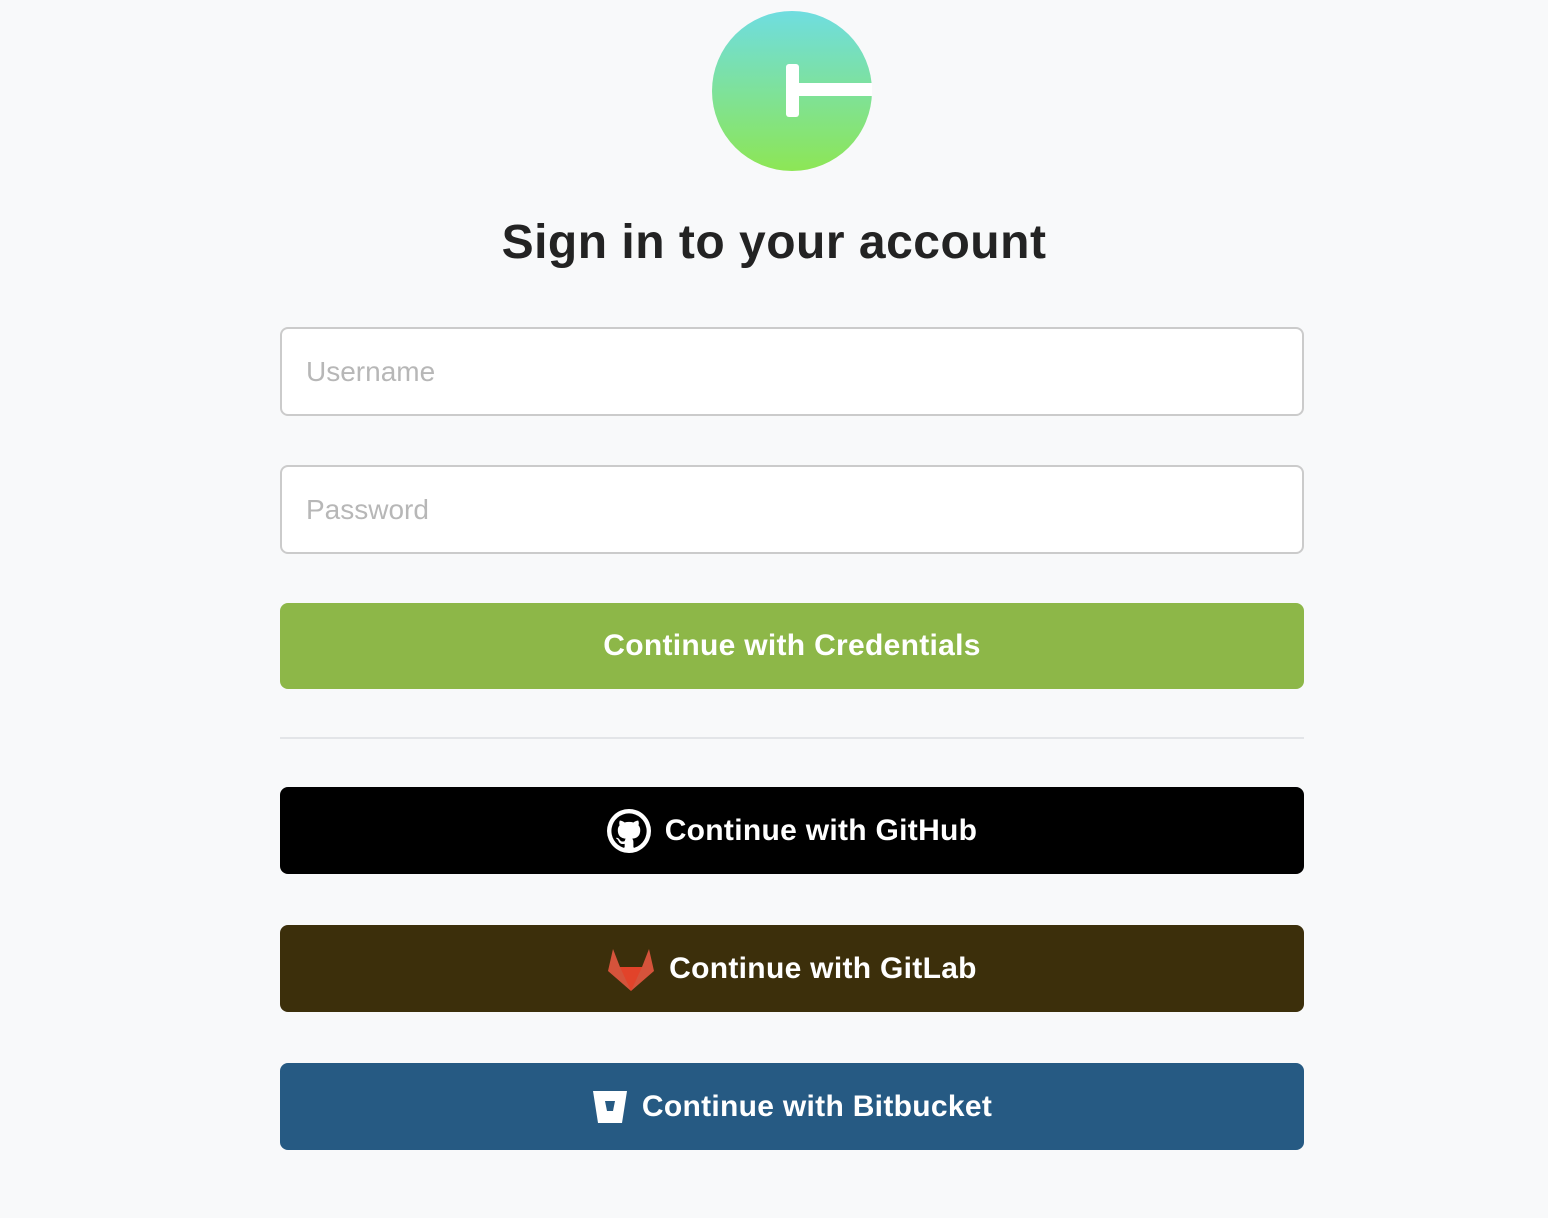 The height and width of the screenshot is (1218, 1548). What do you see at coordinates (821, 830) in the screenshot?
I see `github-button-label: Continue with GitHub` at bounding box center [821, 830].